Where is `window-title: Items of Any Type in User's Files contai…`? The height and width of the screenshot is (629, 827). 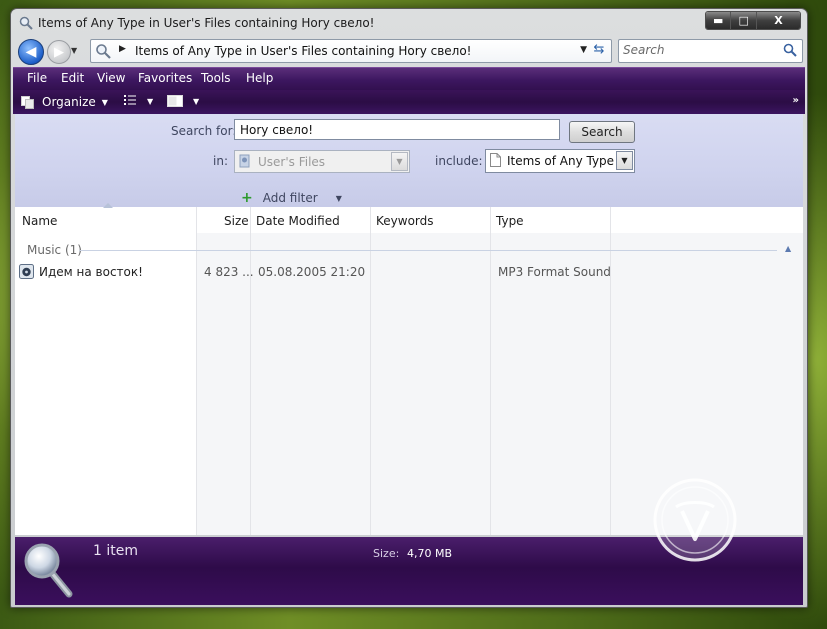
window-title: Items of Any Type in User's Files contai… is located at coordinates (206, 23).